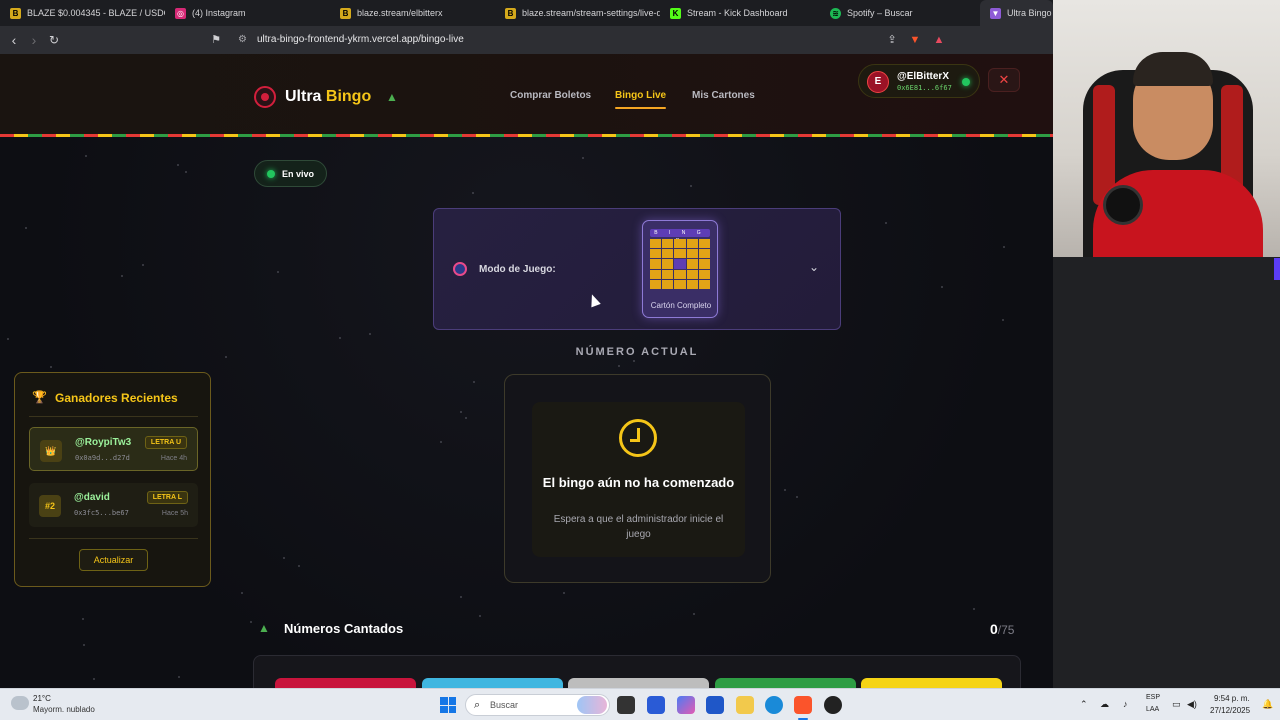 Image resolution: width=1280 pixels, height=720 pixels. Describe the element at coordinates (803, 705) in the screenshot. I see `brave-icon` at that location.